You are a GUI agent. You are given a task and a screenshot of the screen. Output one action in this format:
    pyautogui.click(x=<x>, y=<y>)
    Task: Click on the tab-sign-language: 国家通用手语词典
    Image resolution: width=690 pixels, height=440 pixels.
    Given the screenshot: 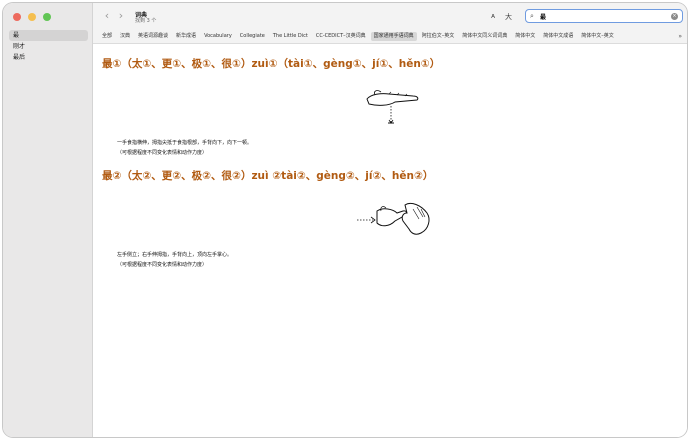 What is the action you would take?
    pyautogui.click(x=393, y=36)
    